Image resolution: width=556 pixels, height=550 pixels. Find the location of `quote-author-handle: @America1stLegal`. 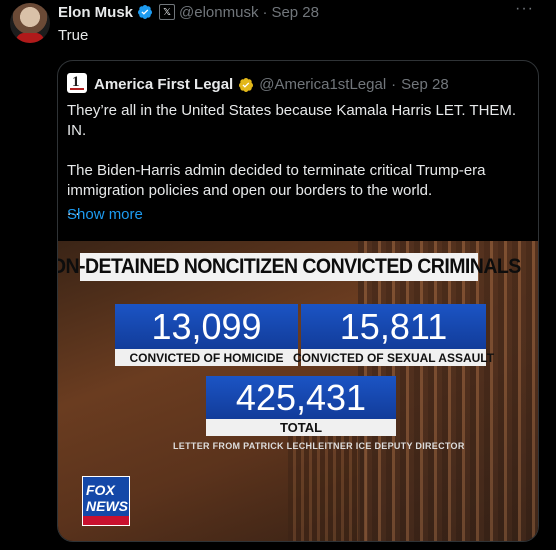

quote-author-handle: @America1stLegal is located at coordinates (323, 84).